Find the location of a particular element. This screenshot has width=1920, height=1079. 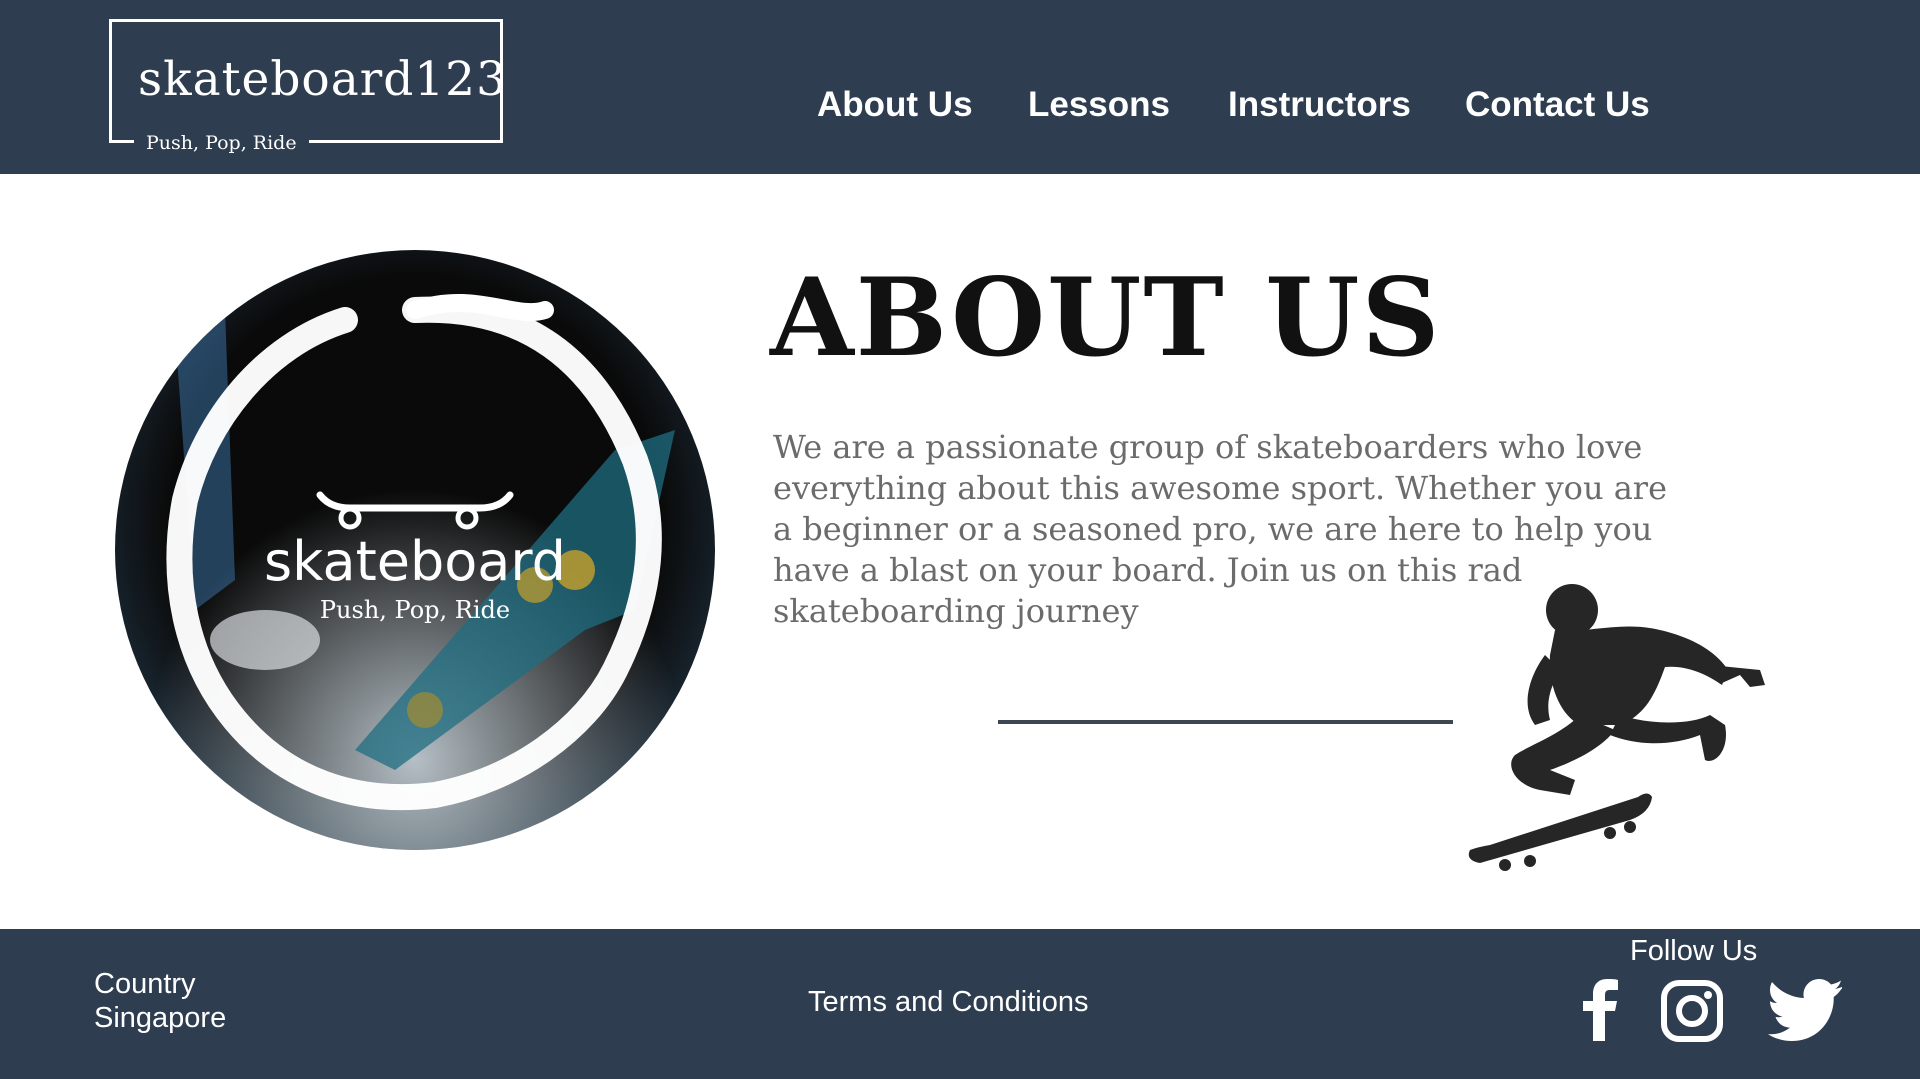

site-logo: skateboard123 Push, Pop, Ride is located at coordinates (307, 86).